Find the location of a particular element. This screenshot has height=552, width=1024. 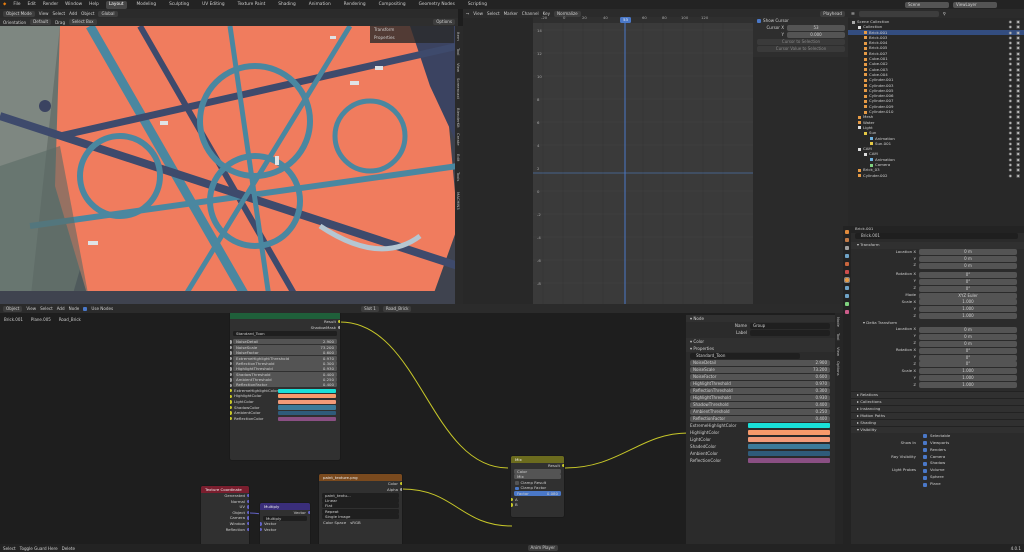

selectable-checkbox is located at coordinates (925, 436).